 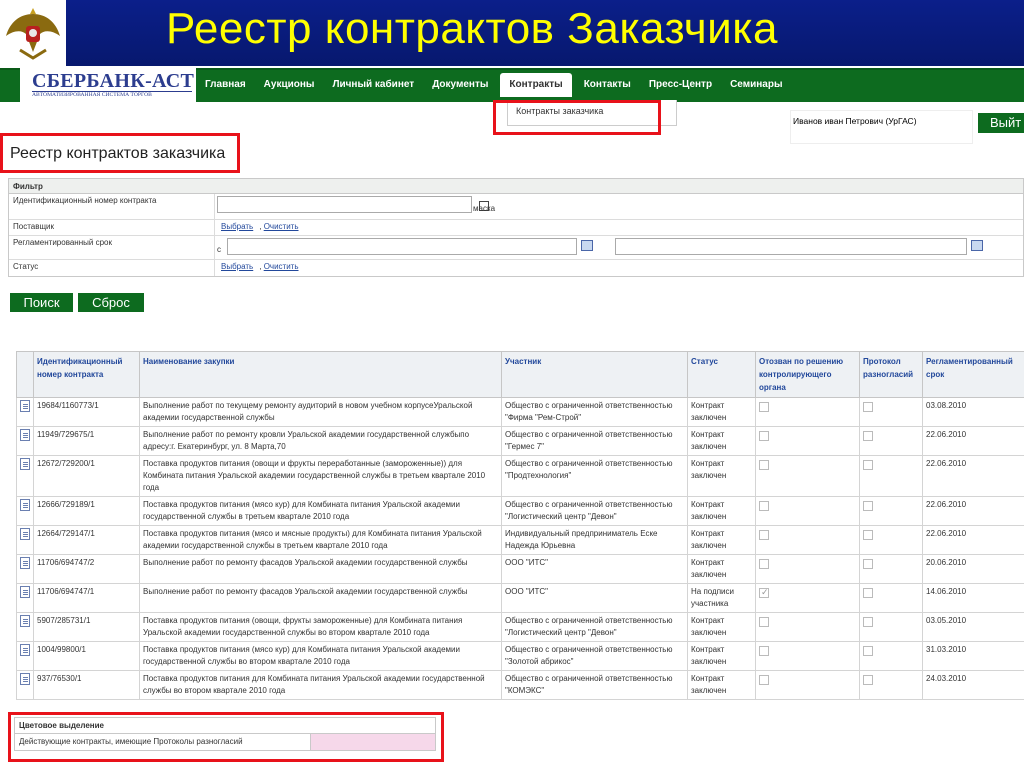 I want to click on nav-item-cabinet: Личный кабинет, so click(x=373, y=85).